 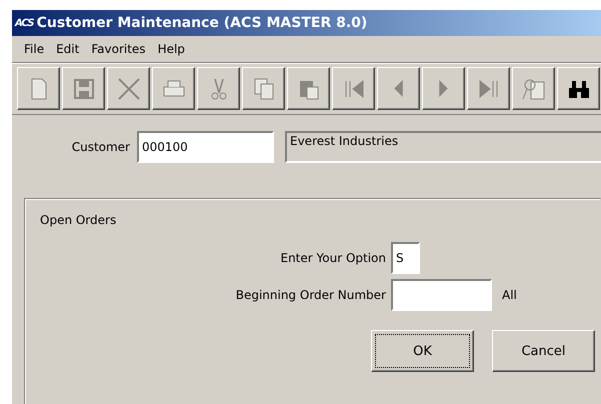 What do you see at coordinates (405, 258) in the screenshot?
I see `option-field: S` at bounding box center [405, 258].